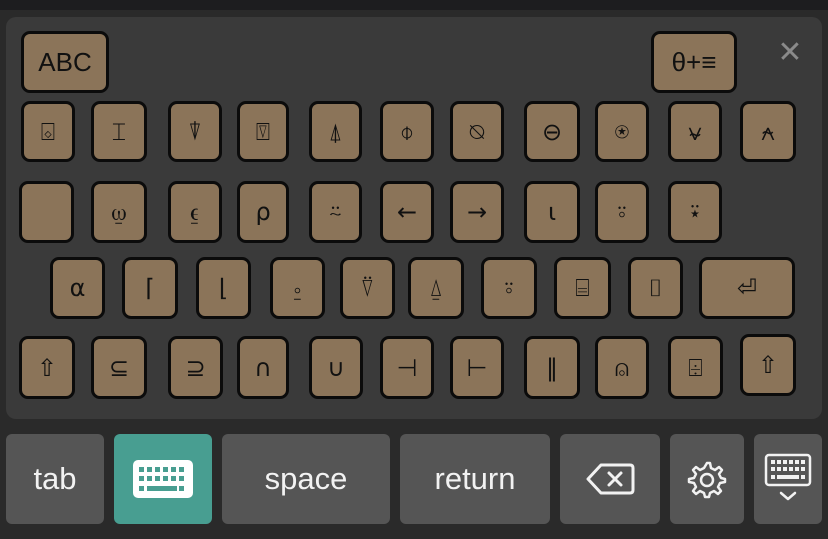 The image size is (828, 539). What do you see at coordinates (475, 479) in the screenshot?
I see `return-button: return` at bounding box center [475, 479].